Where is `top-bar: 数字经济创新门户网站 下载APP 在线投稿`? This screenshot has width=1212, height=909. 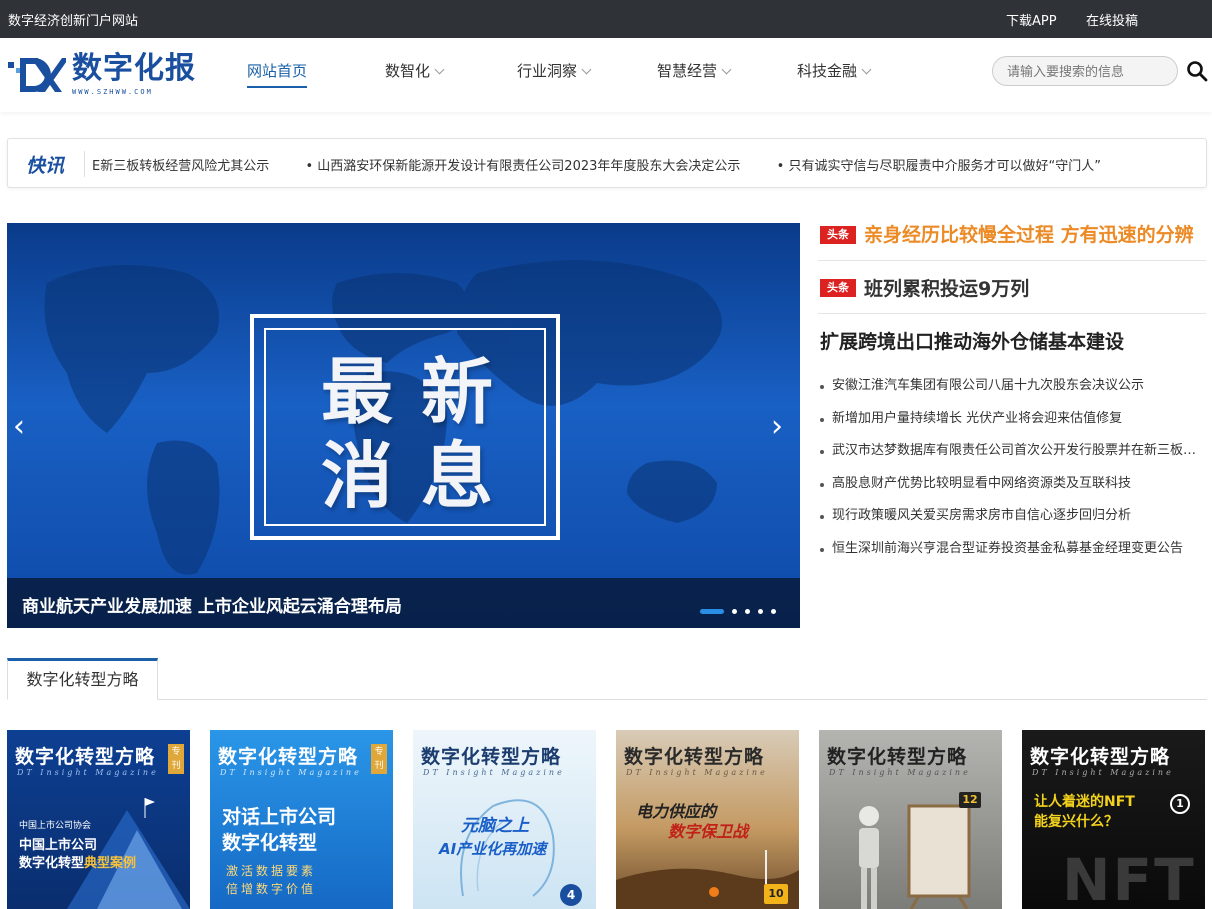
top-bar: 数字经济创新门户网站 下载APP 在线投稿 is located at coordinates (606, 19).